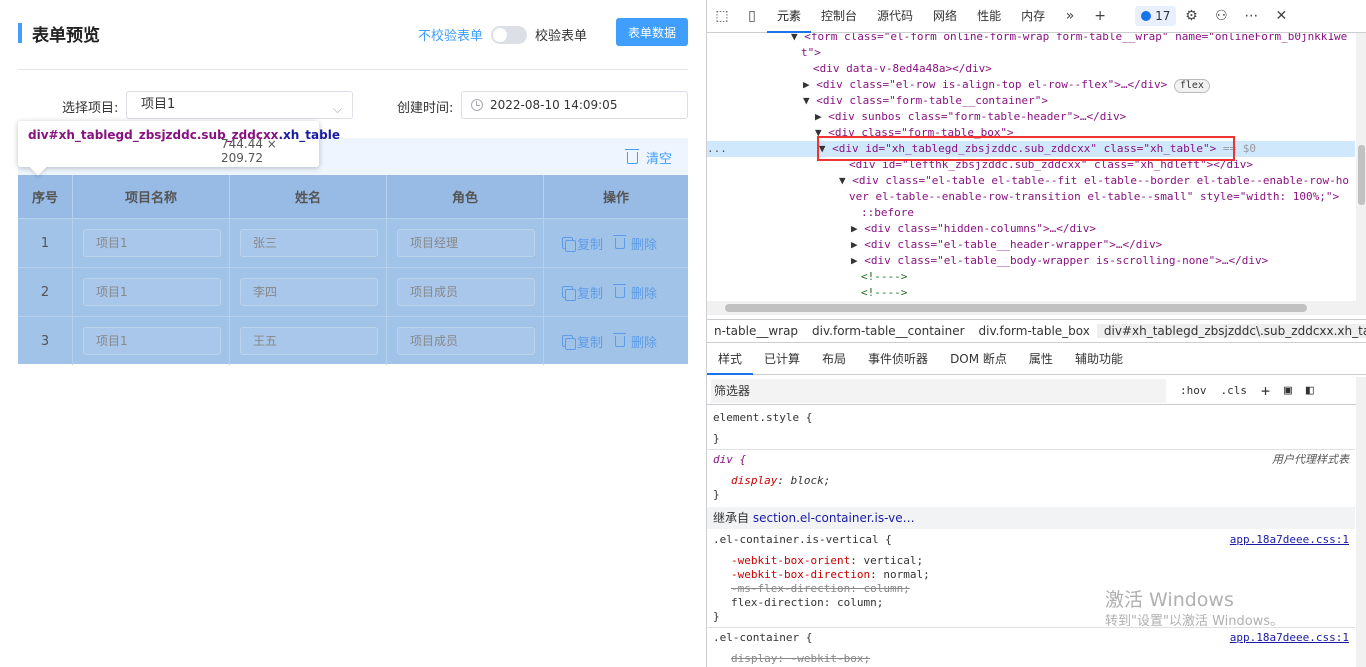  I want to click on styles-filter-input: 筛选器, so click(938, 390).